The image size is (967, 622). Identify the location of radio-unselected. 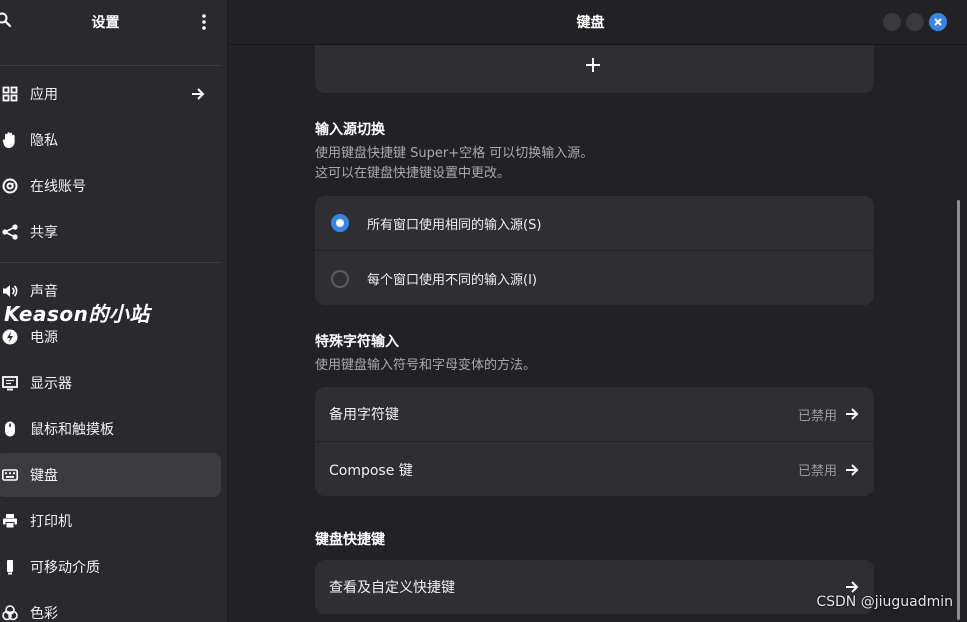
(340, 278).